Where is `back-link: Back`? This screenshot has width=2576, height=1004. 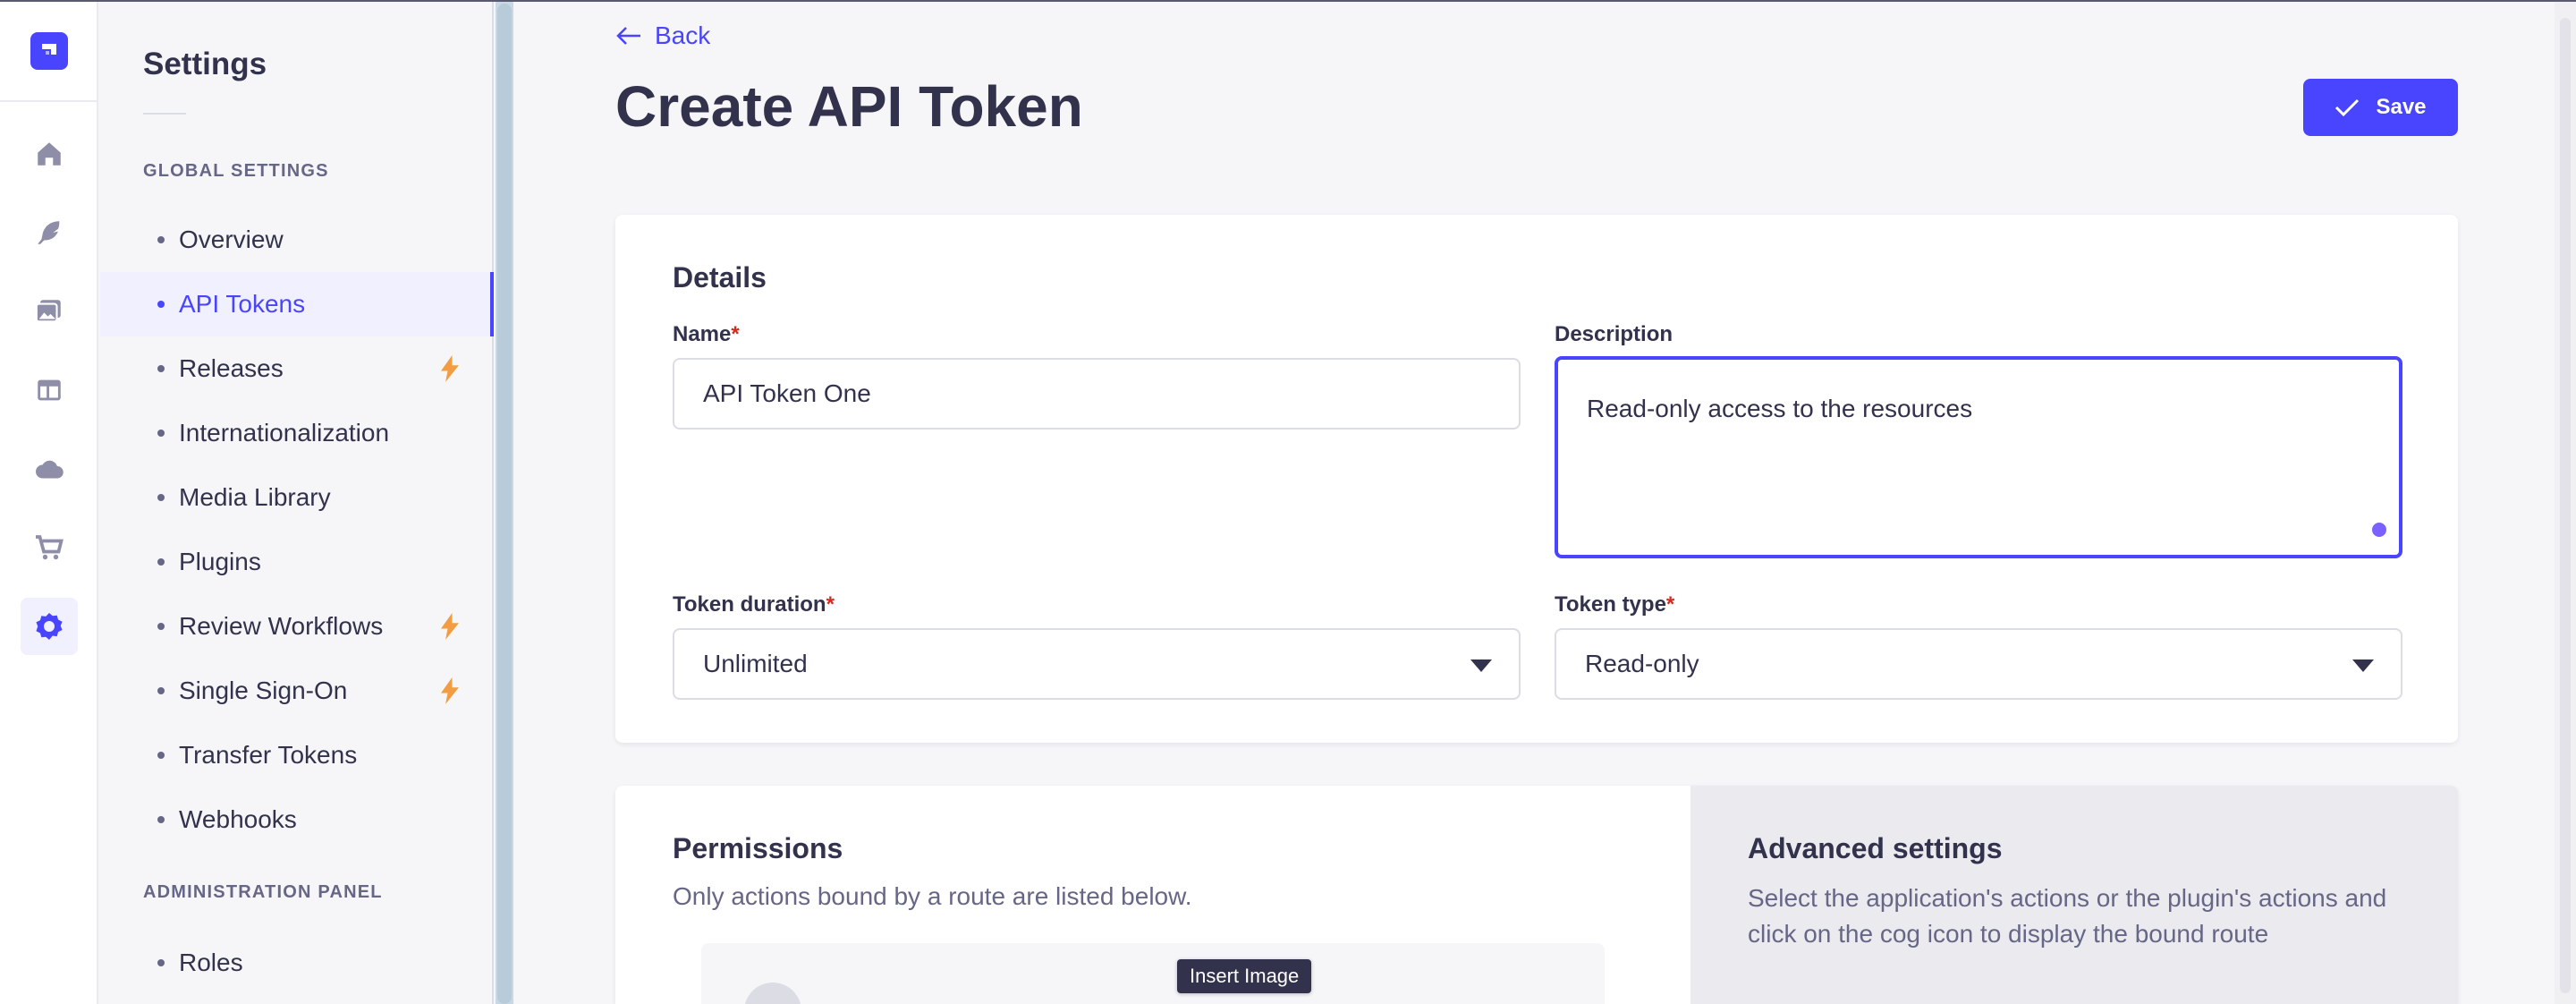 back-link: Back is located at coordinates (662, 36).